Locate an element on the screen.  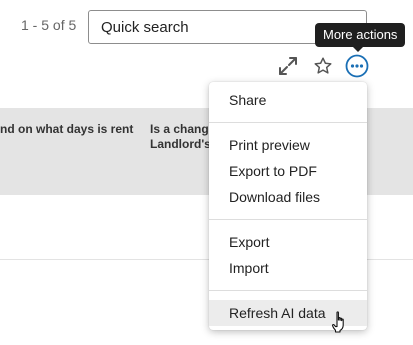
column-header: Is a chang Landlord's is located at coordinates (180, 137).